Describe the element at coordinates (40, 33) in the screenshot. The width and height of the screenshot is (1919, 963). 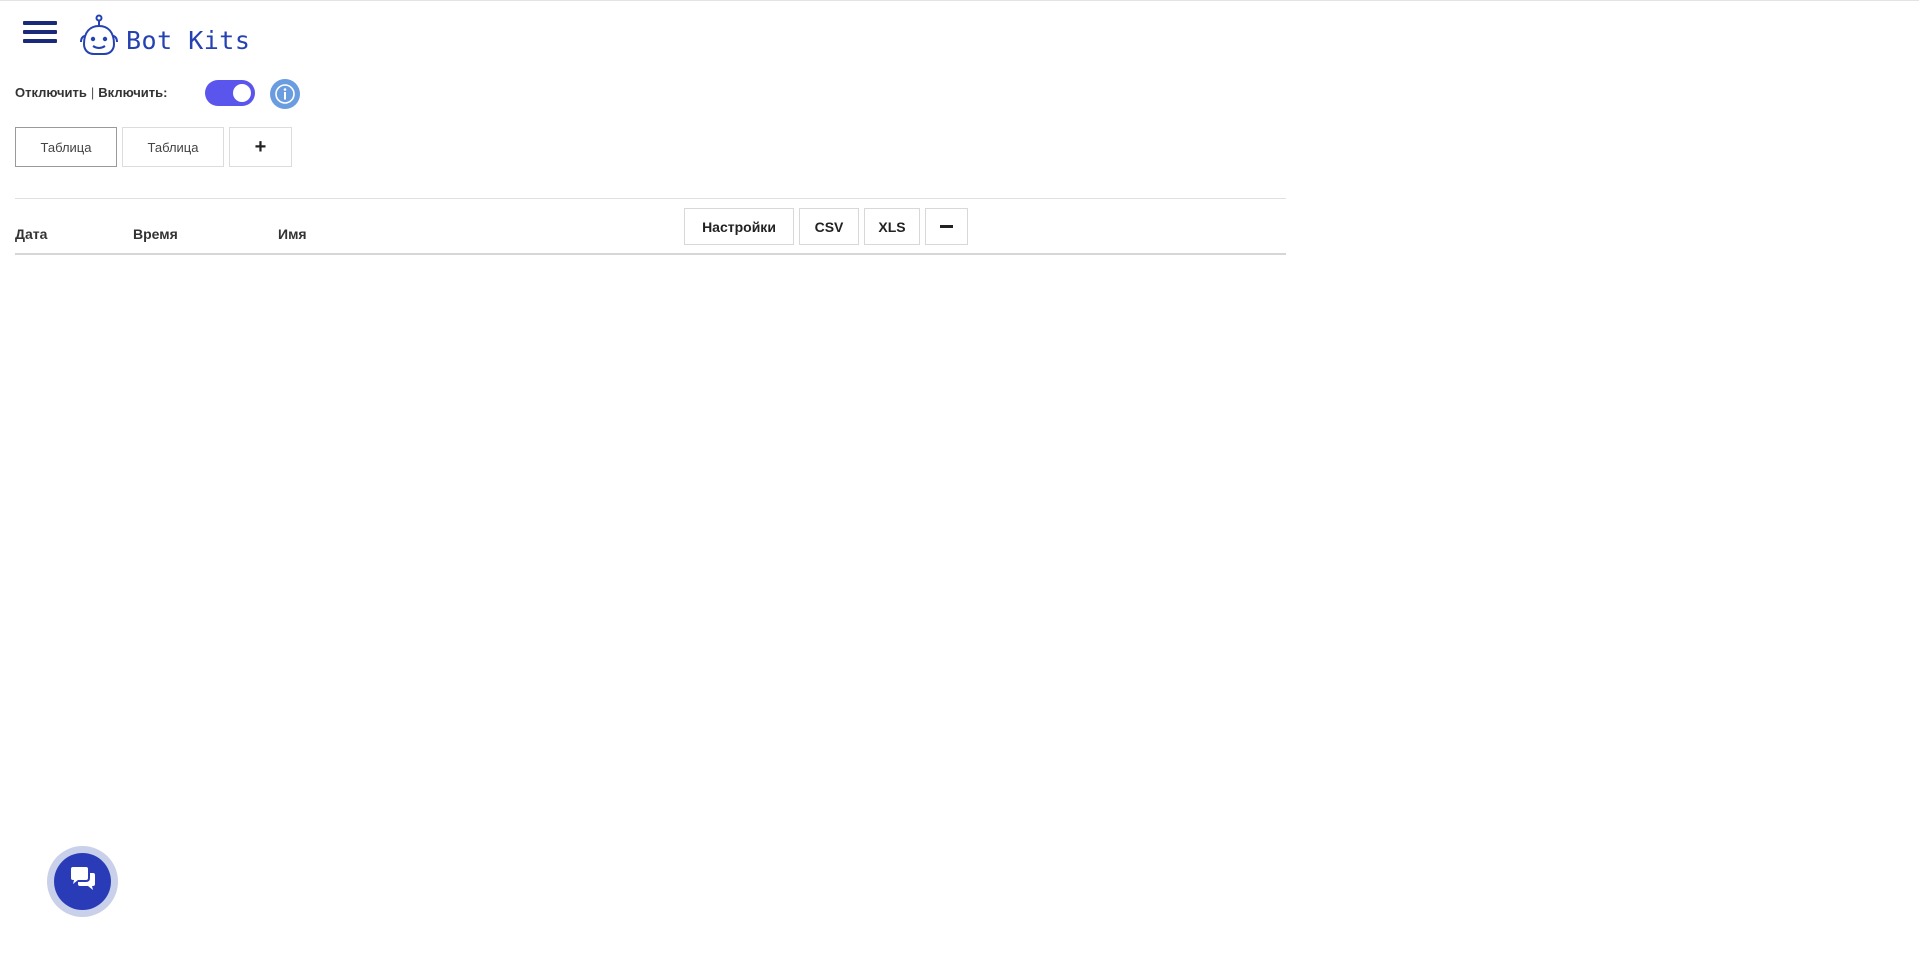
I see `menu-icon` at that location.